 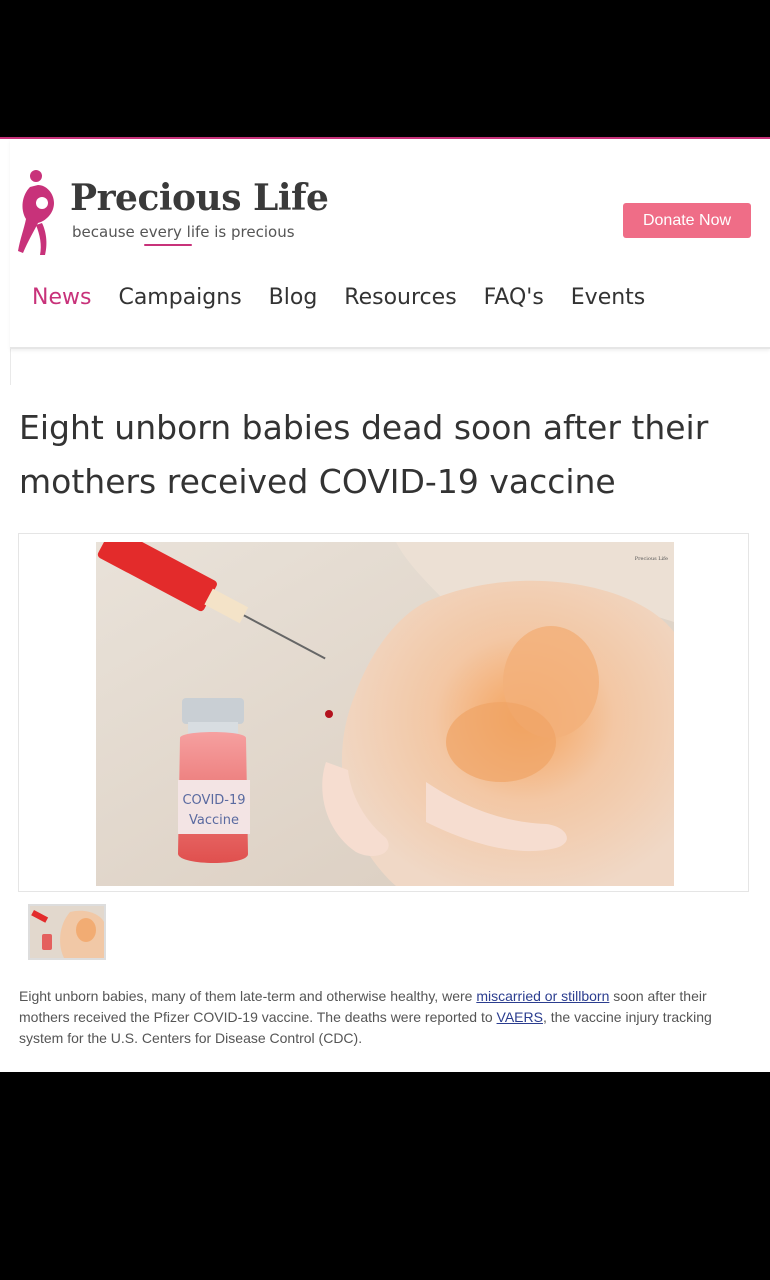 I want to click on vaers-link: VAERS, so click(x=520, y=1017).